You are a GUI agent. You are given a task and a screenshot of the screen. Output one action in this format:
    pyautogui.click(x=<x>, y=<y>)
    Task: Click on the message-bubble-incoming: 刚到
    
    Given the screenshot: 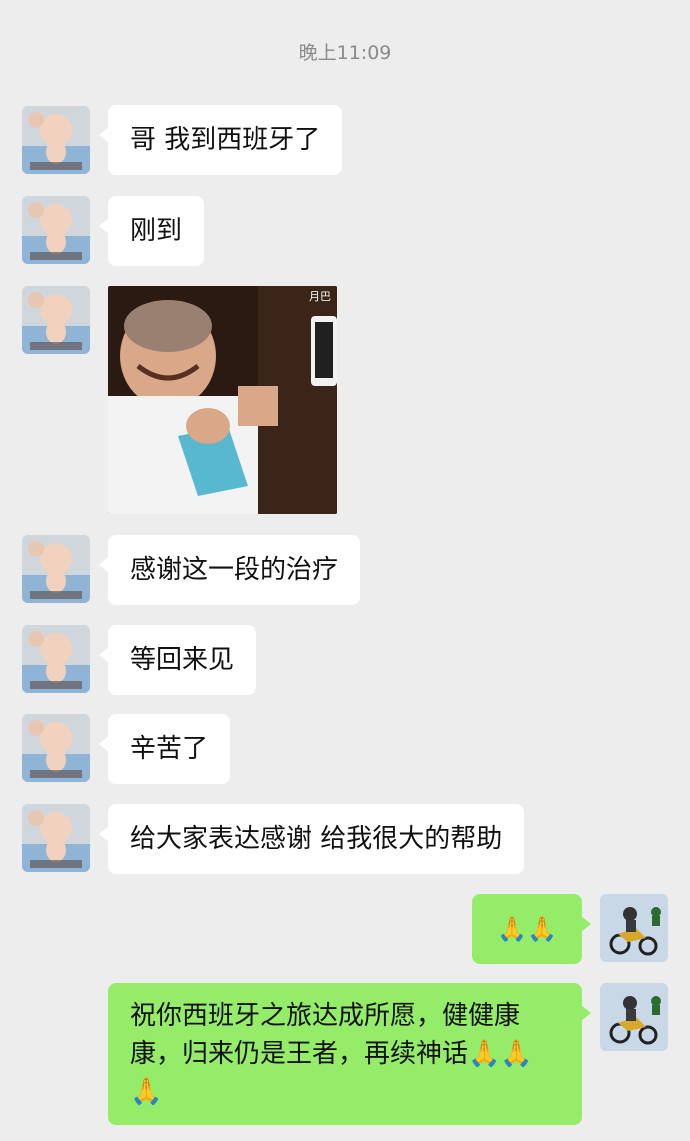 What is the action you would take?
    pyautogui.click(x=151, y=231)
    